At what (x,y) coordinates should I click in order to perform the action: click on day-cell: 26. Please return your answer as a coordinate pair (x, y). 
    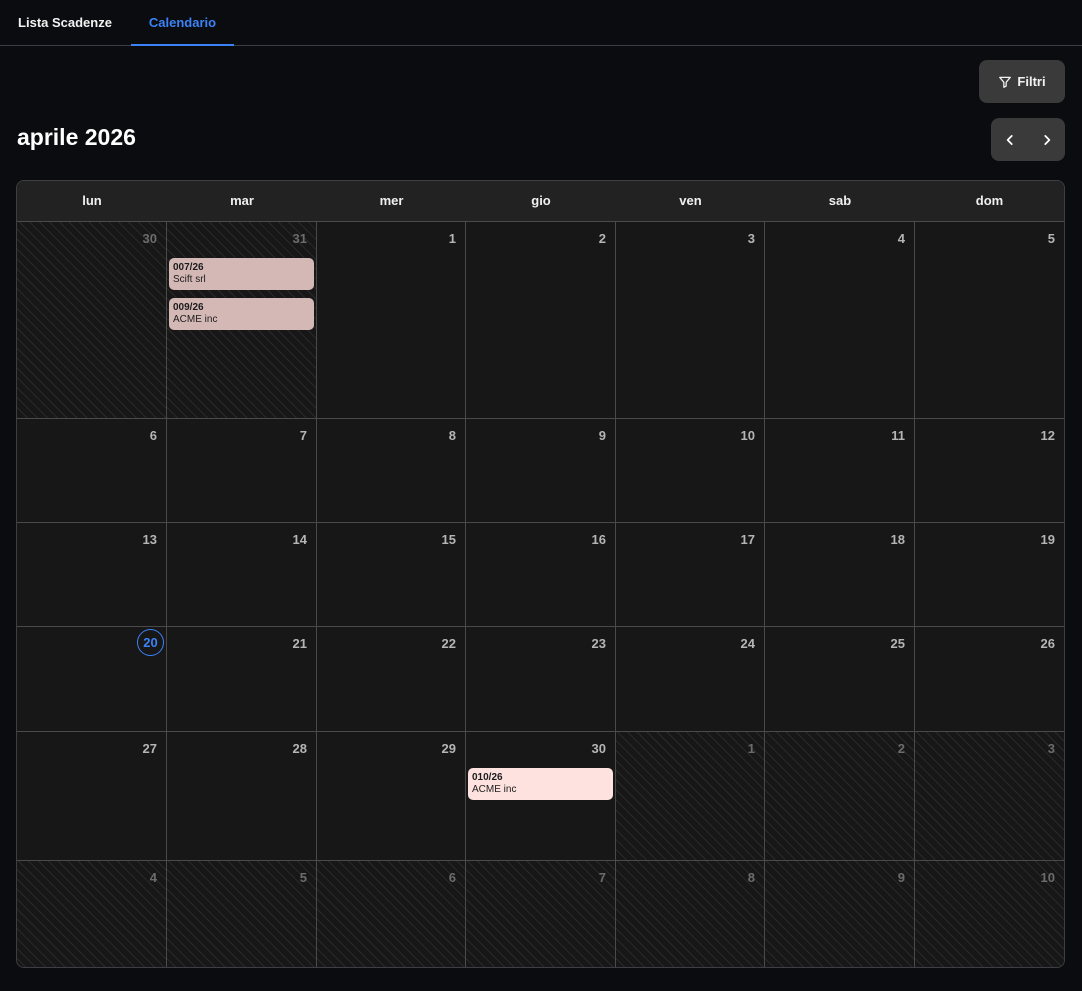
    Looking at the image, I should click on (989, 679).